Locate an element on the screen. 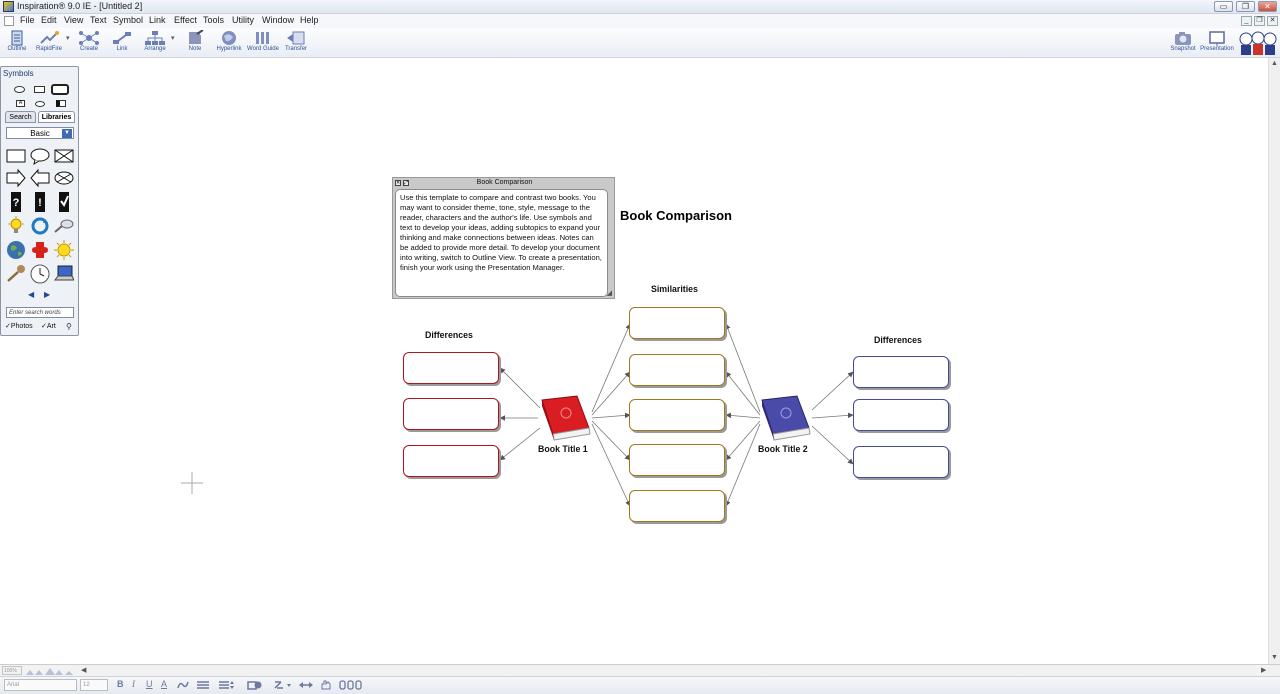 The height and width of the screenshot is (694, 1280). book-title-1-label: Book Title 1 is located at coordinates (563, 449).